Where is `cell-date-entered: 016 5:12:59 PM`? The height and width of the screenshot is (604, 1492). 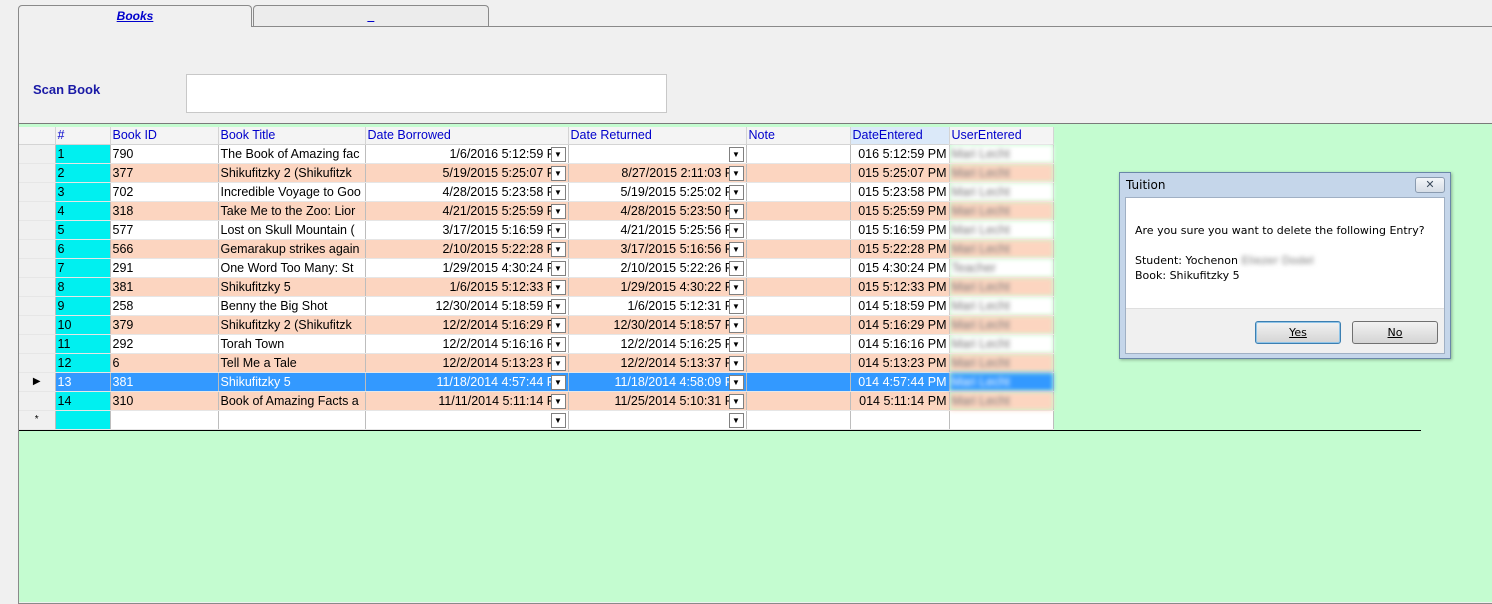
cell-date-entered: 016 5:12:59 PM is located at coordinates (900, 154).